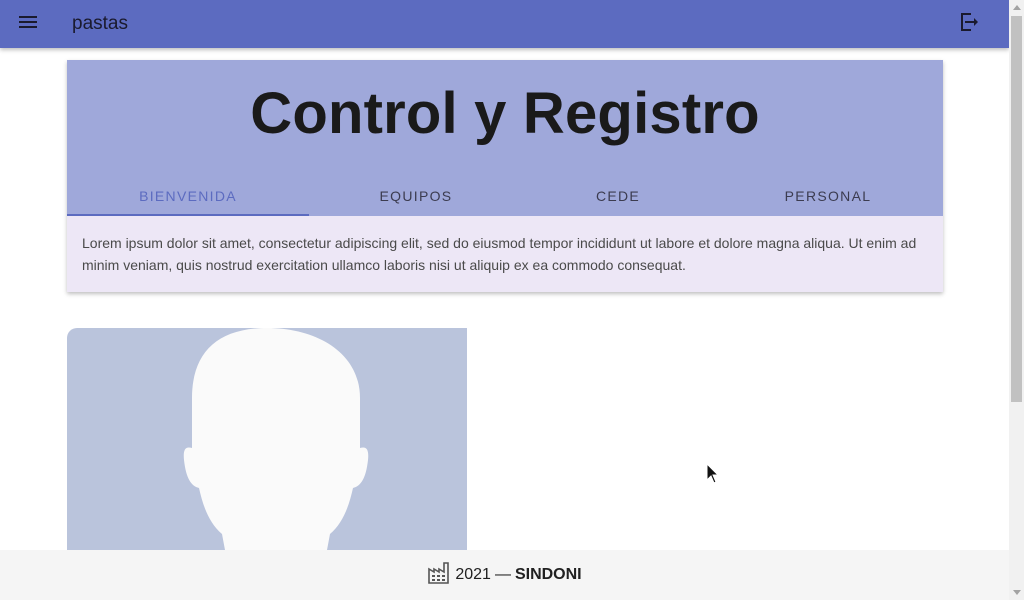 The width and height of the screenshot is (1024, 600). What do you see at coordinates (473, 574) in the screenshot?
I see `footer-year: 2021` at bounding box center [473, 574].